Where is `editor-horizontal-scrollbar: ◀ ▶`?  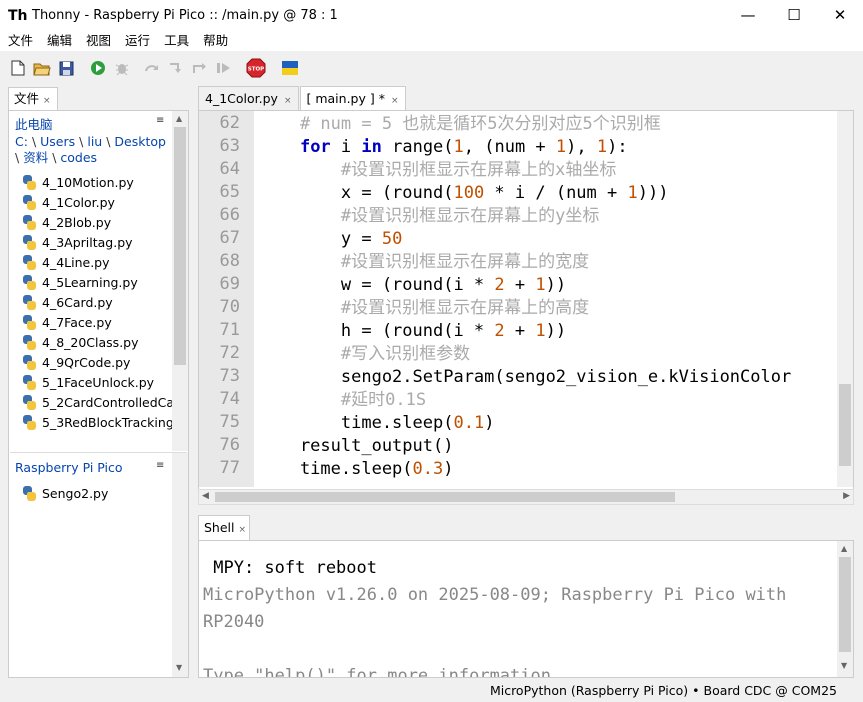 editor-horizontal-scrollbar: ◀ ▶ is located at coordinates (526, 497).